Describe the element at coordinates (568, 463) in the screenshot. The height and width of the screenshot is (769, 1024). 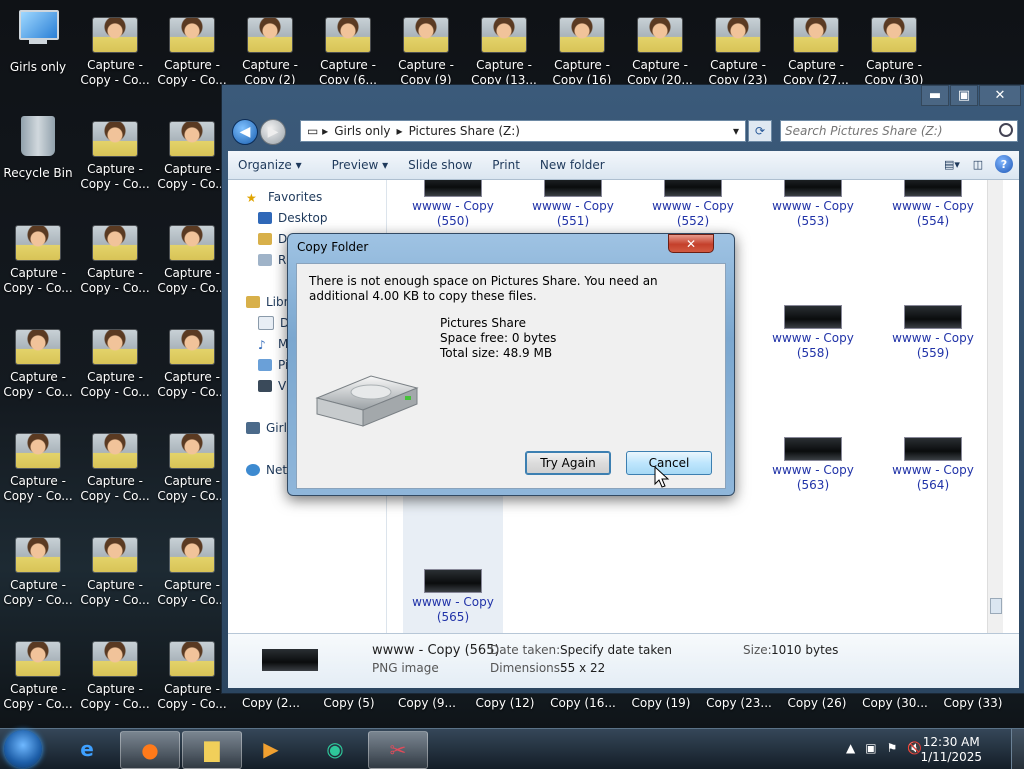
I see `try-again-button: Try Again` at that location.